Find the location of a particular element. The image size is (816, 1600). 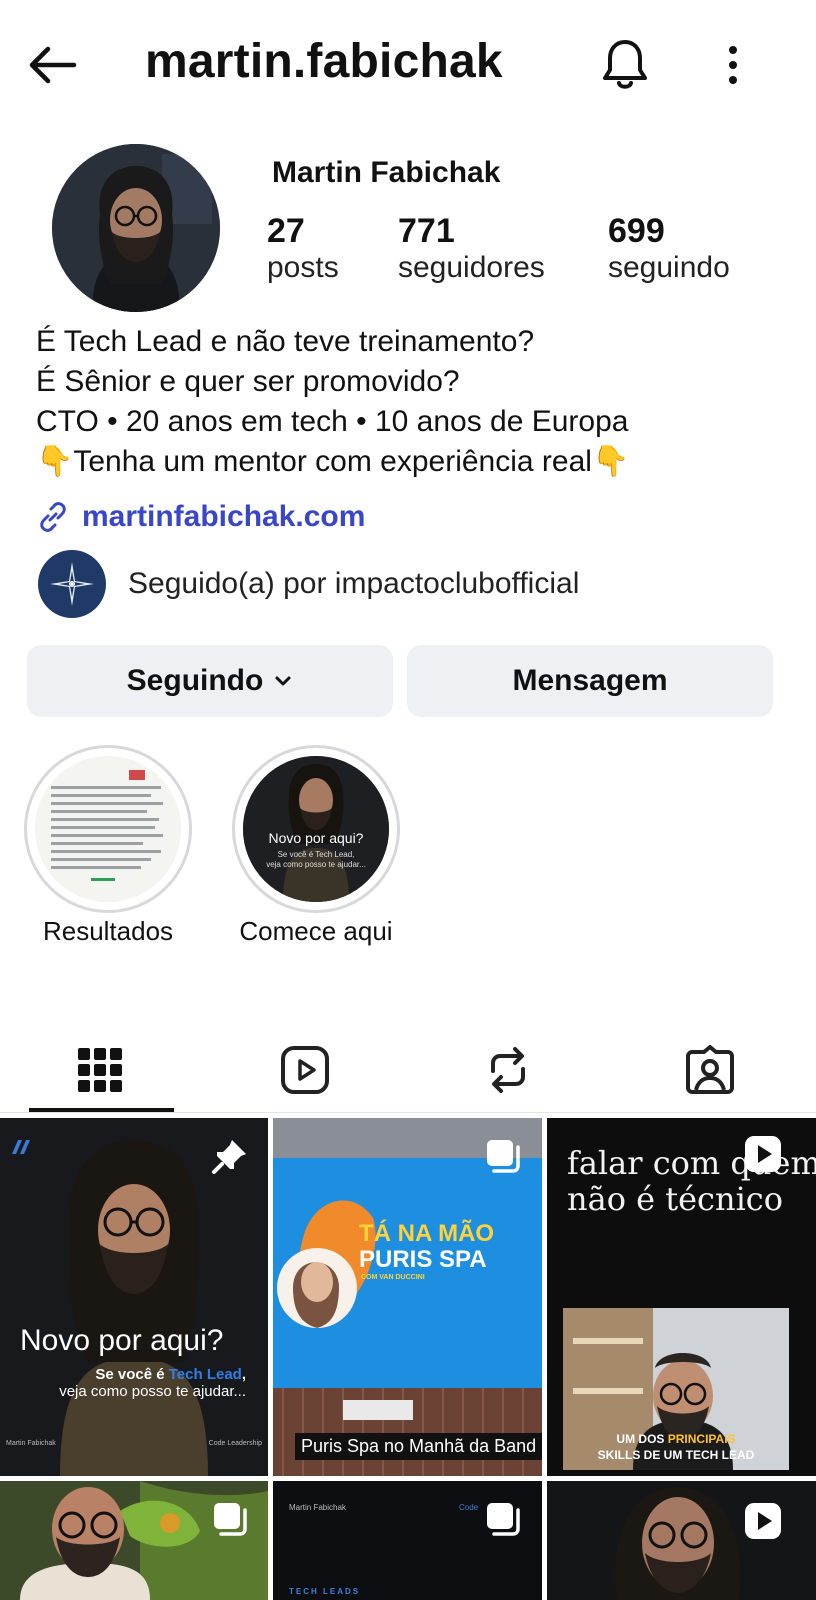

highlight-cover is located at coordinates (108, 829).